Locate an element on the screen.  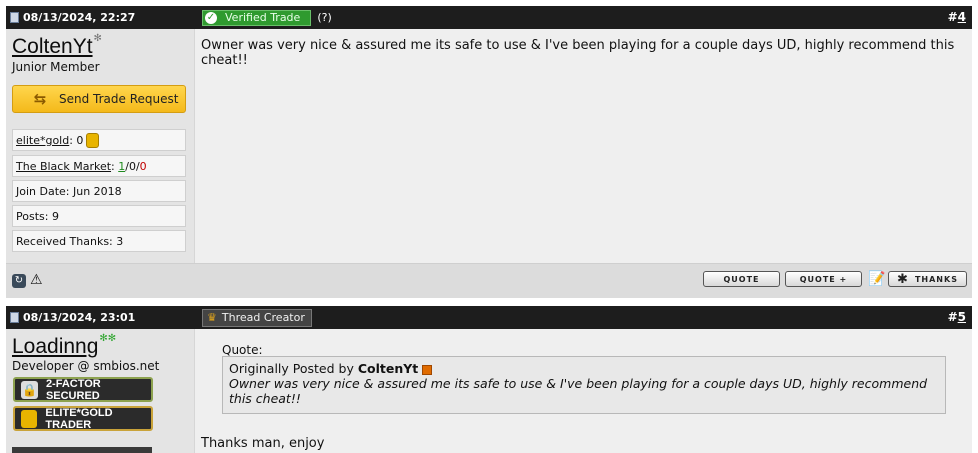
received-thanks: Received Thanks: 3 is located at coordinates (99, 241).